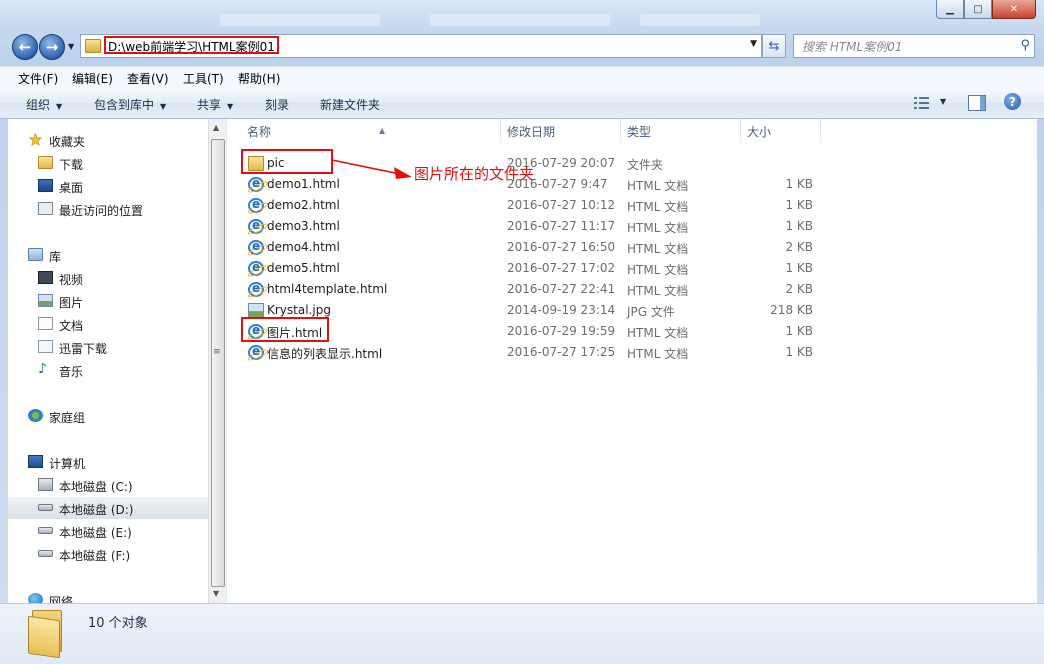 The height and width of the screenshot is (664, 1044). I want to click on navigation-scrollbar: ▲ ≡ ▼, so click(217, 361).